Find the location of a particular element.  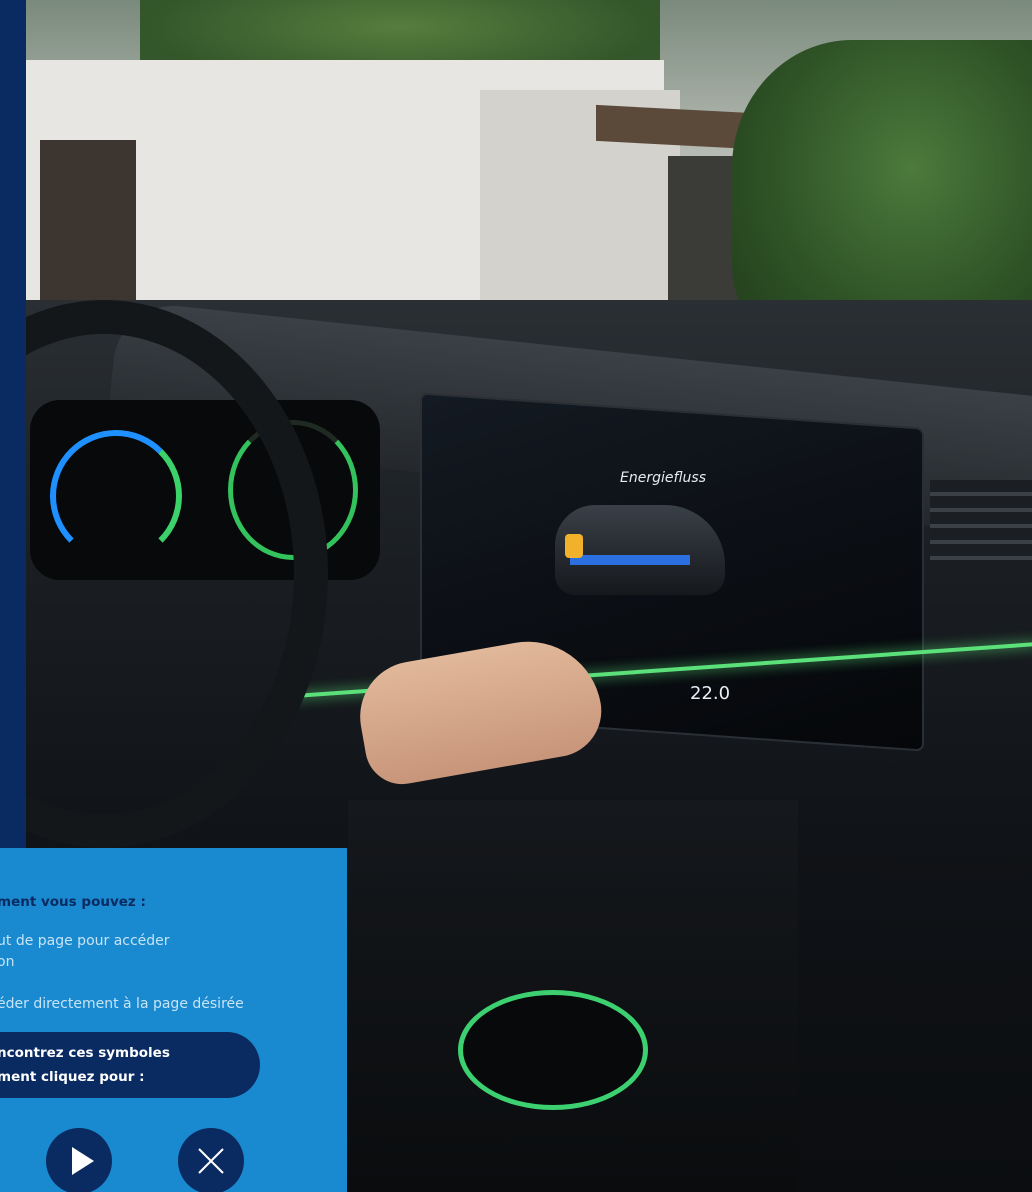

panel-line-2: on is located at coordinates (7, 962).